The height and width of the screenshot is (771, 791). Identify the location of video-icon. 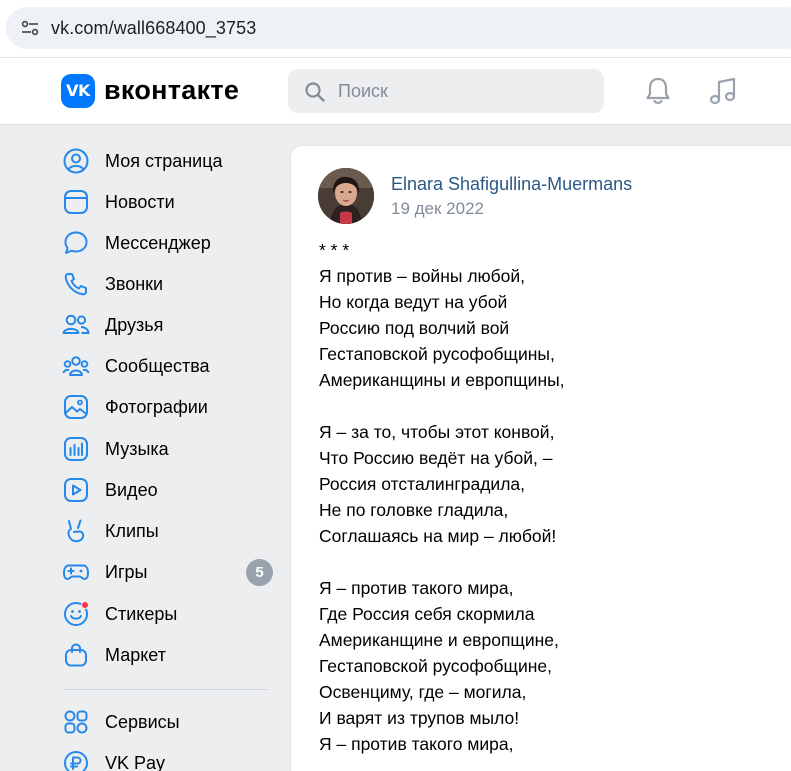
(76, 490).